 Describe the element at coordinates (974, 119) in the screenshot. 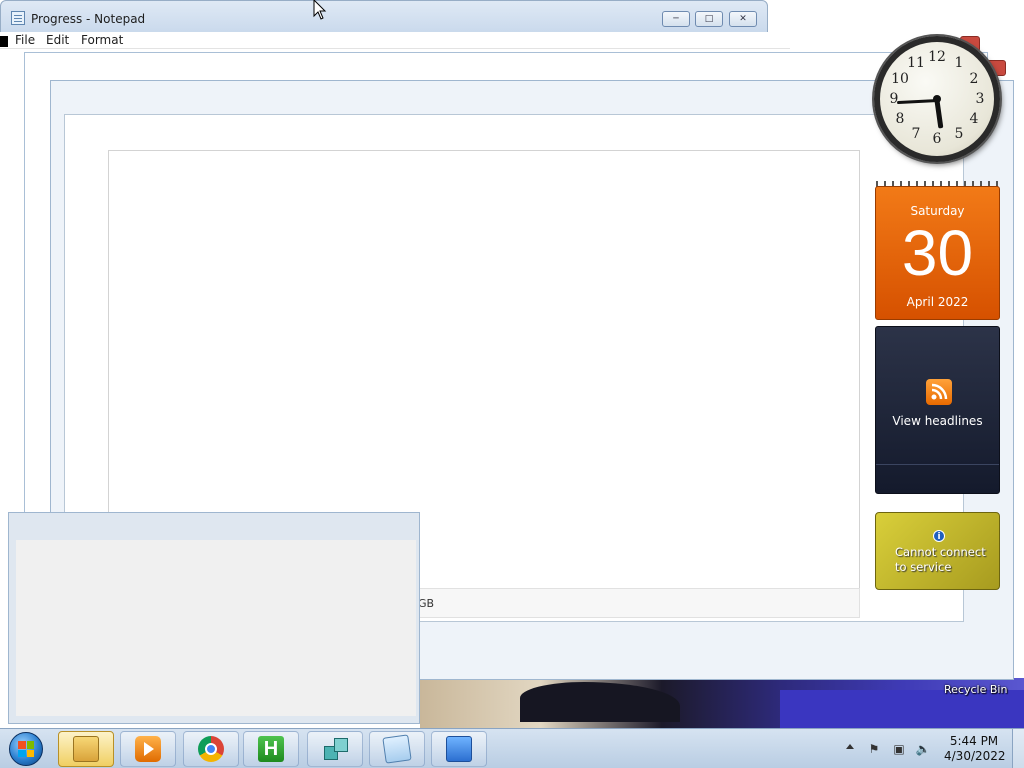

I see `clock-number: 4` at that location.